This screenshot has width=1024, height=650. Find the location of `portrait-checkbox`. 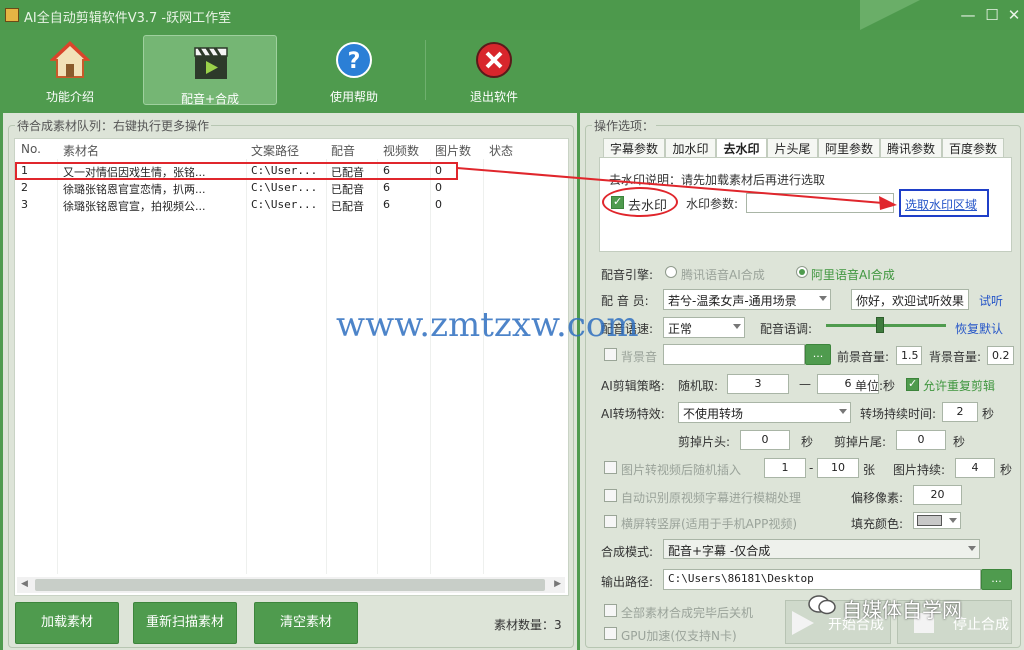

portrait-checkbox is located at coordinates (610, 521).